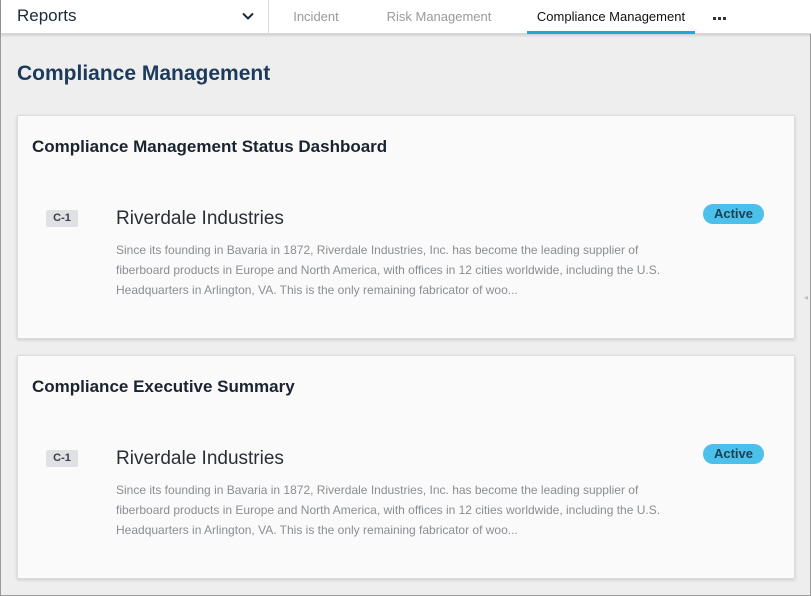  What do you see at coordinates (721, 17) in the screenshot?
I see `ellipsis-icon` at bounding box center [721, 17].